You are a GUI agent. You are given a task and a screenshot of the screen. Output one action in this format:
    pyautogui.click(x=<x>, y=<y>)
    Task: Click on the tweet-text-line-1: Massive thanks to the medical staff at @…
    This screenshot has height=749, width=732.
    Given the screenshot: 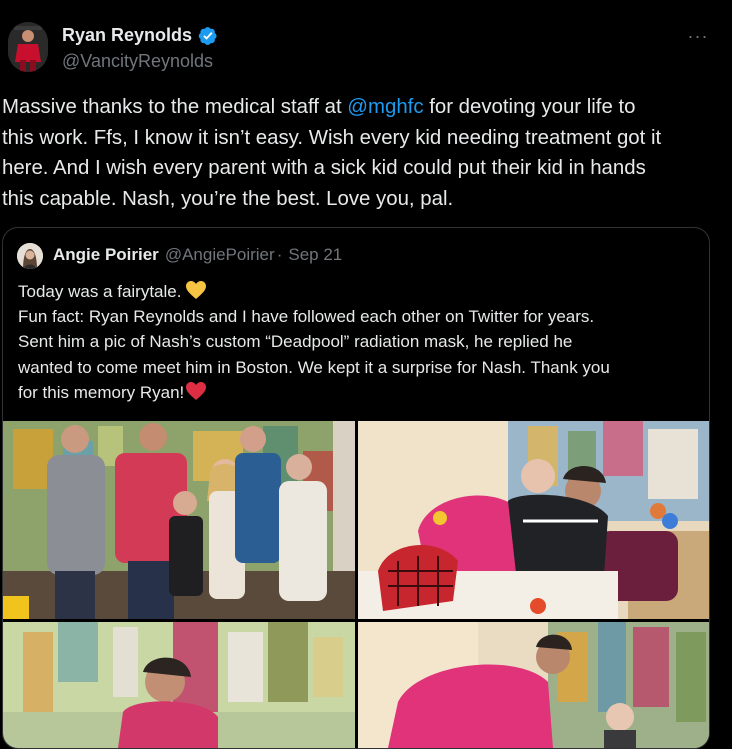 What is the action you would take?
    pyautogui.click(x=357, y=107)
    